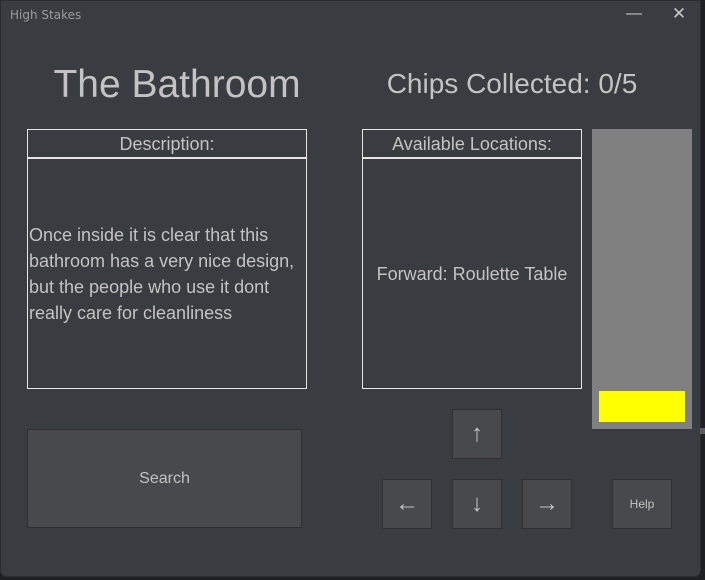 Image resolution: width=705 pixels, height=580 pixels. What do you see at coordinates (46, 15) in the screenshot?
I see `window-title: High Stakes` at bounding box center [46, 15].